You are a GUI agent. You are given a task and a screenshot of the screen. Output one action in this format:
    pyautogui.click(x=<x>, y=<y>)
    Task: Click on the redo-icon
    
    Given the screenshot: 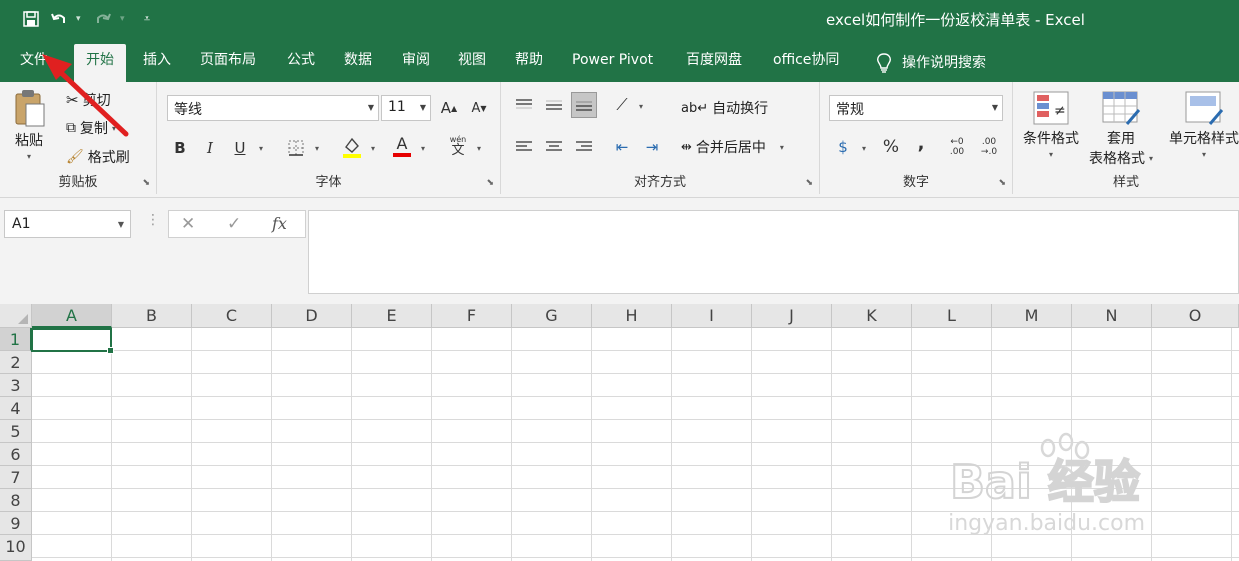 What is the action you would take?
    pyautogui.click(x=103, y=19)
    